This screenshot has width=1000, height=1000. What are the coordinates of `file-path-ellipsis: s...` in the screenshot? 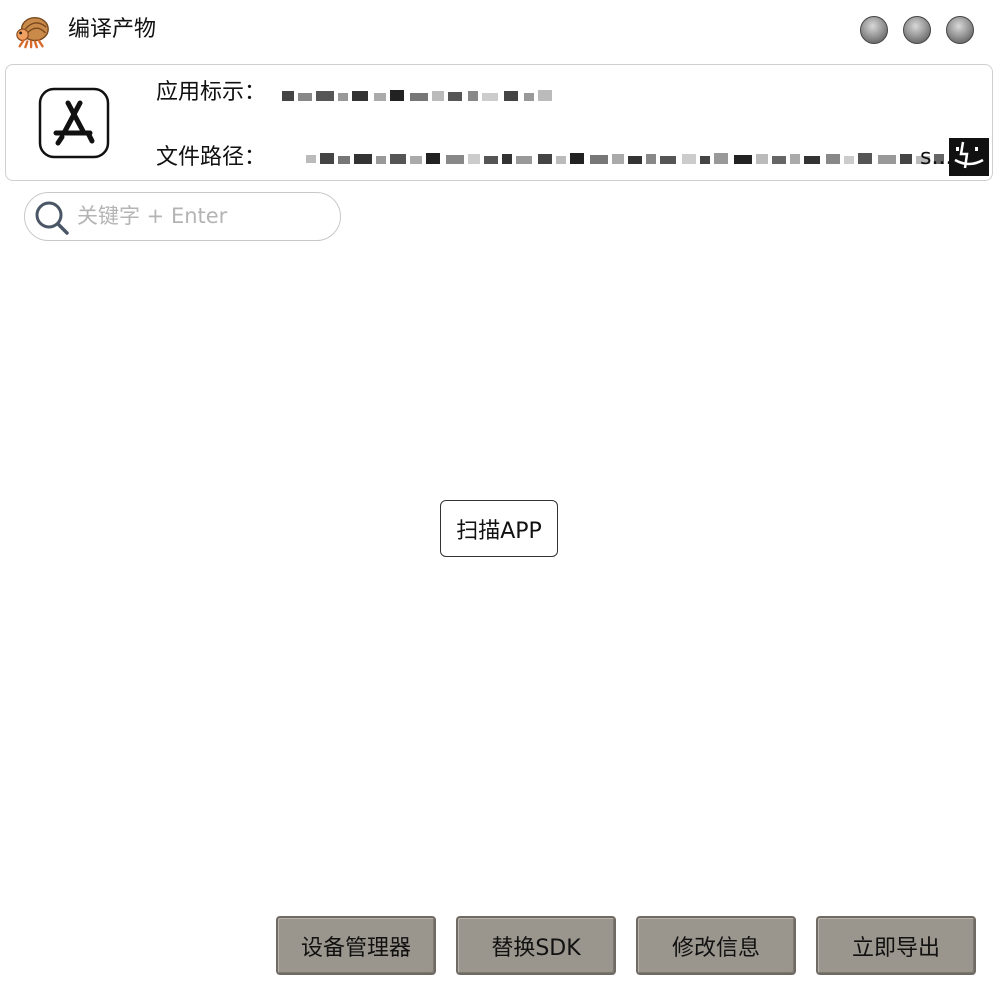 It's located at (936, 157).